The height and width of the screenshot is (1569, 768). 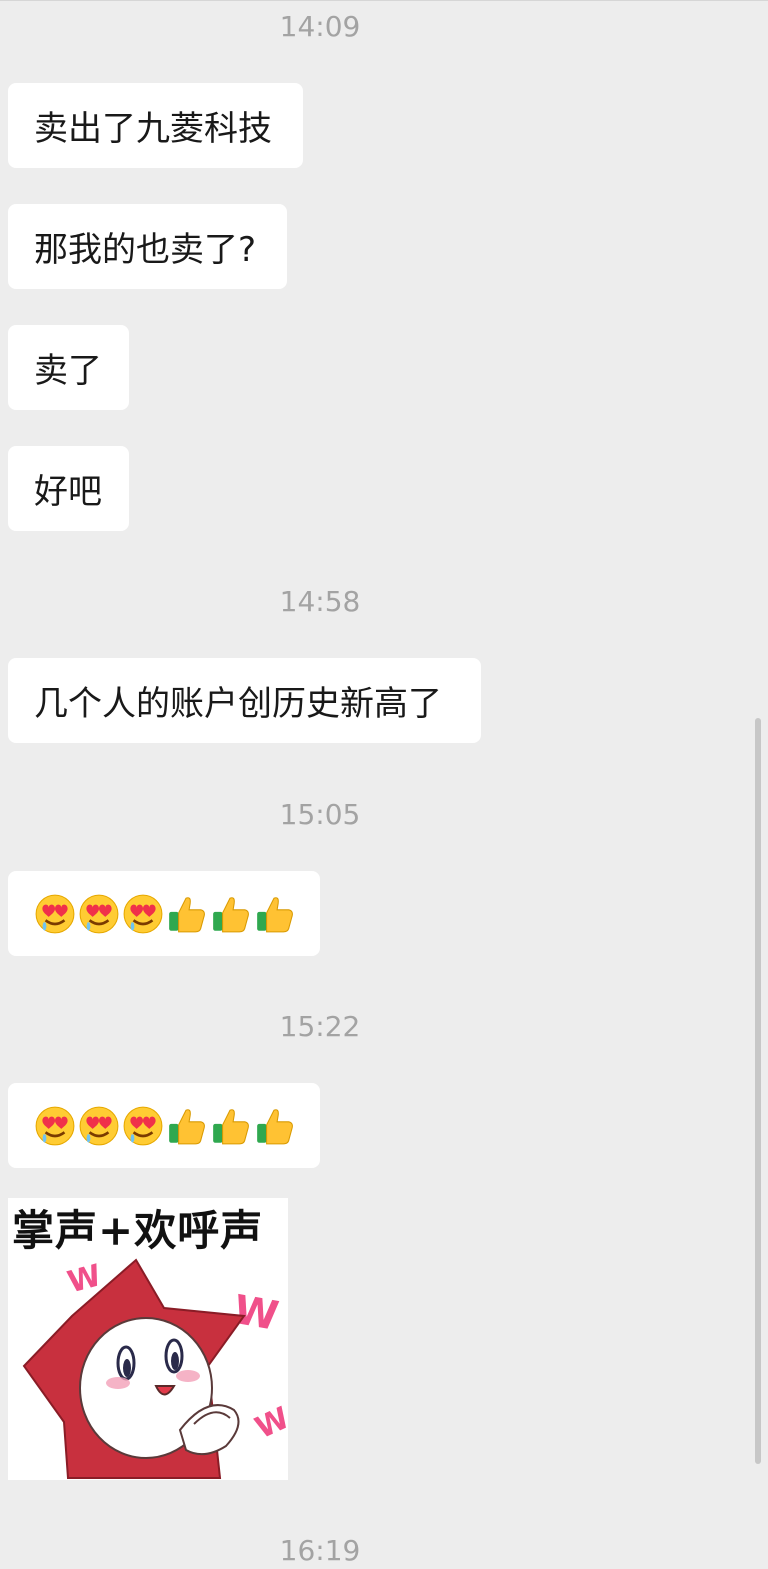 What do you see at coordinates (155, 1368) in the screenshot?
I see `star-mascot-icon: W W W` at bounding box center [155, 1368].